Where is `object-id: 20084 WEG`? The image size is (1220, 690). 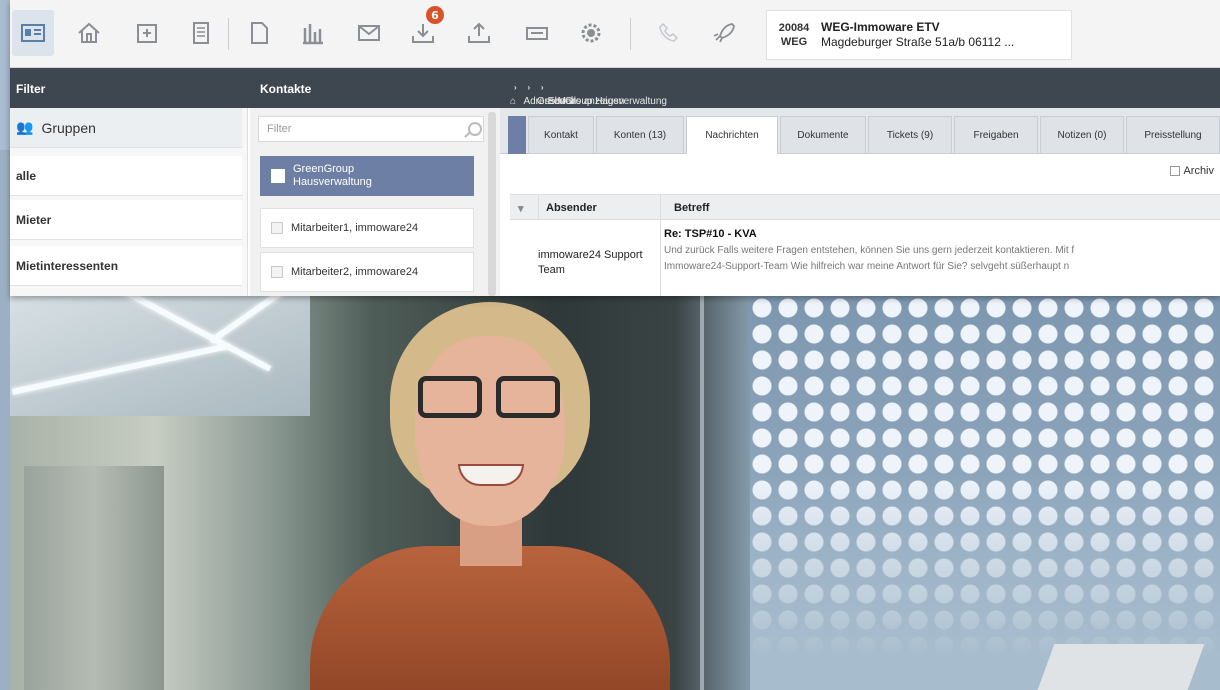
object-id: 20084 WEG is located at coordinates (794, 35).